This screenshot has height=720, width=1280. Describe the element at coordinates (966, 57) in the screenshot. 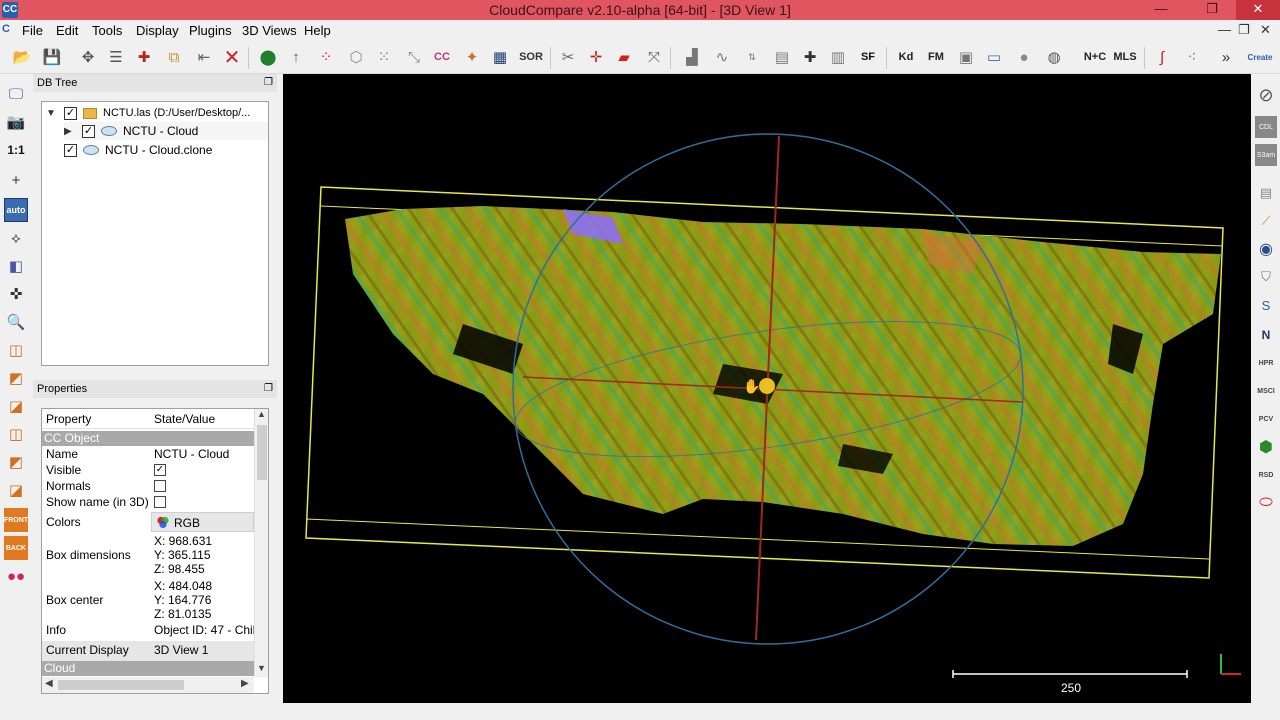

I see `box-icon: ▣` at that location.